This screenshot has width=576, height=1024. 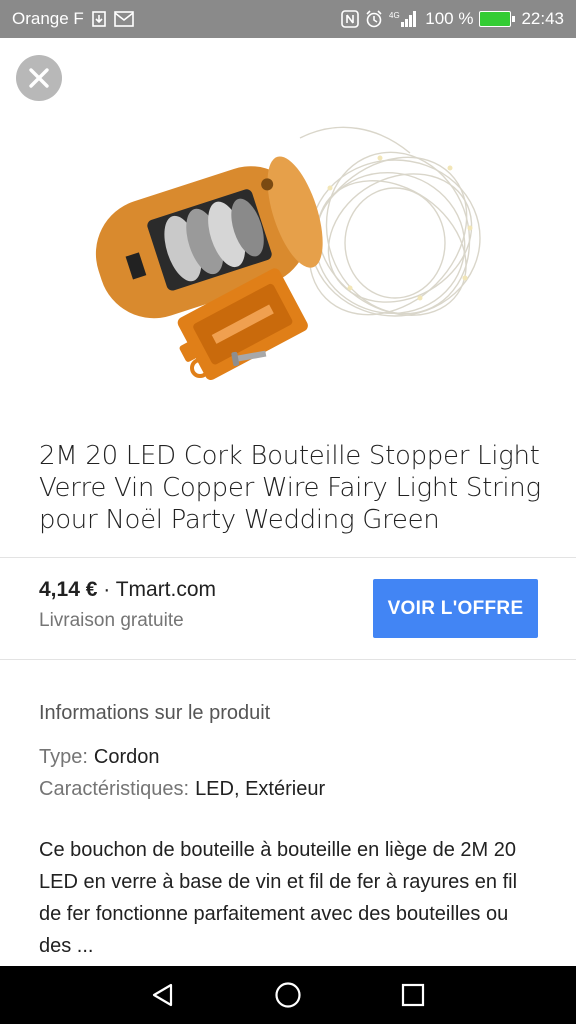 I want to click on offer-shipping: Livraison gratuite, so click(x=111, y=620).